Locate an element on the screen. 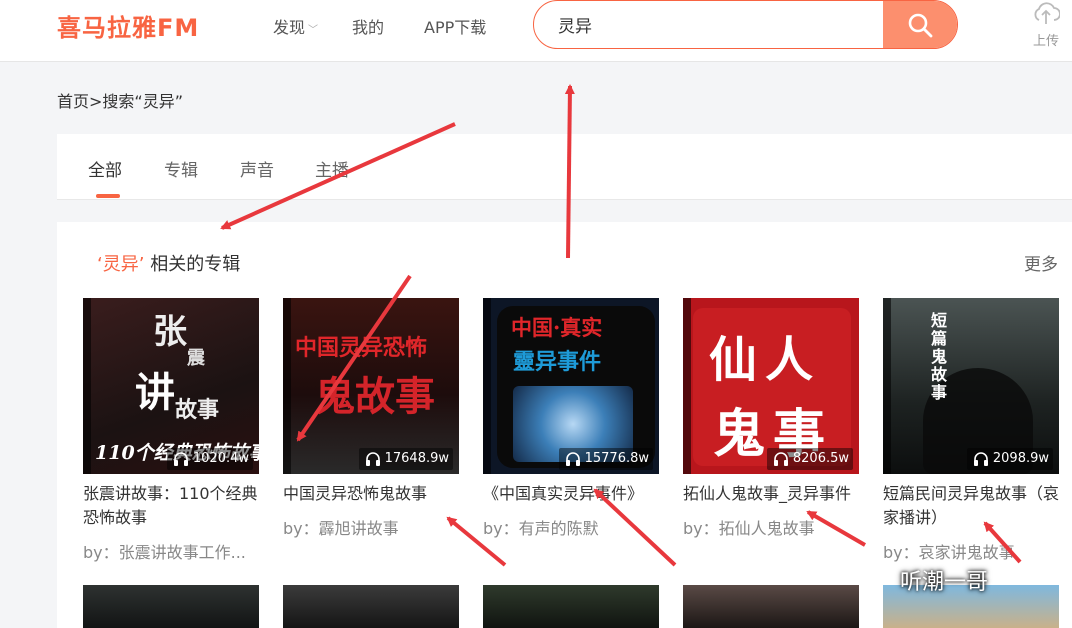 This screenshot has width=1072, height=628. upload-button: 上传 is located at coordinates (1046, 25).